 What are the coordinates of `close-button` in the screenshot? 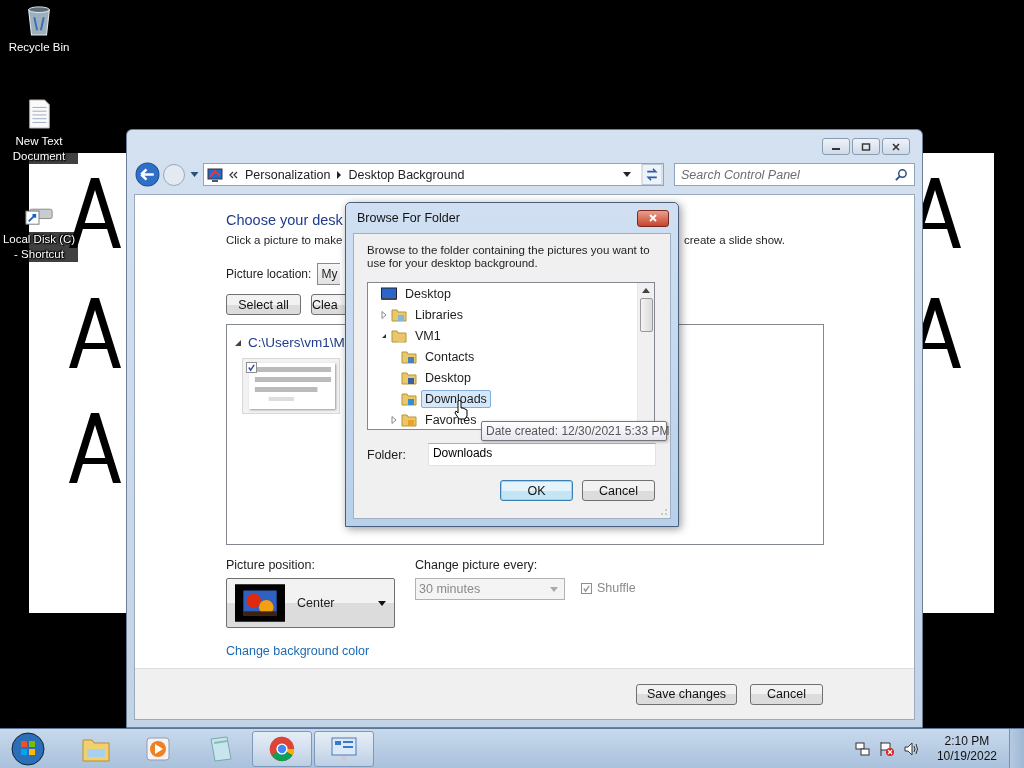 It's located at (896, 146).